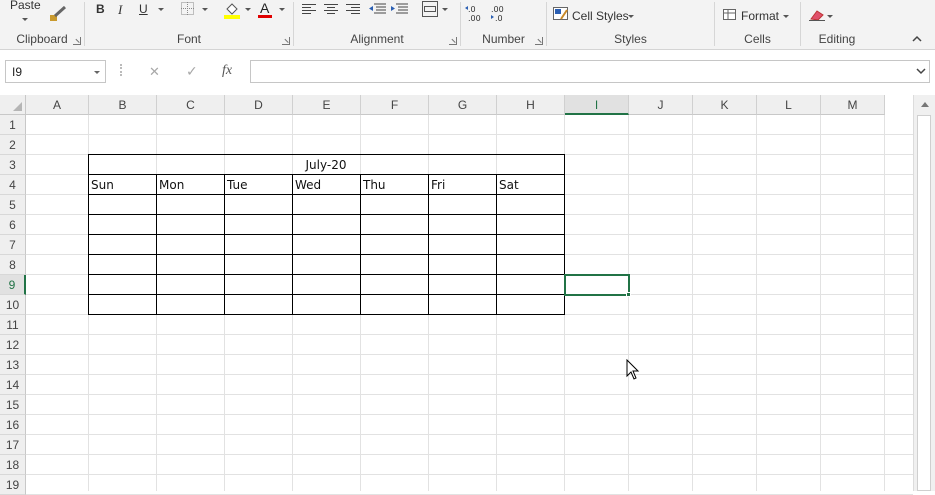 This screenshot has height=495, width=935. I want to click on increase-decimal-icon: .0 .00, so click(475, 13).